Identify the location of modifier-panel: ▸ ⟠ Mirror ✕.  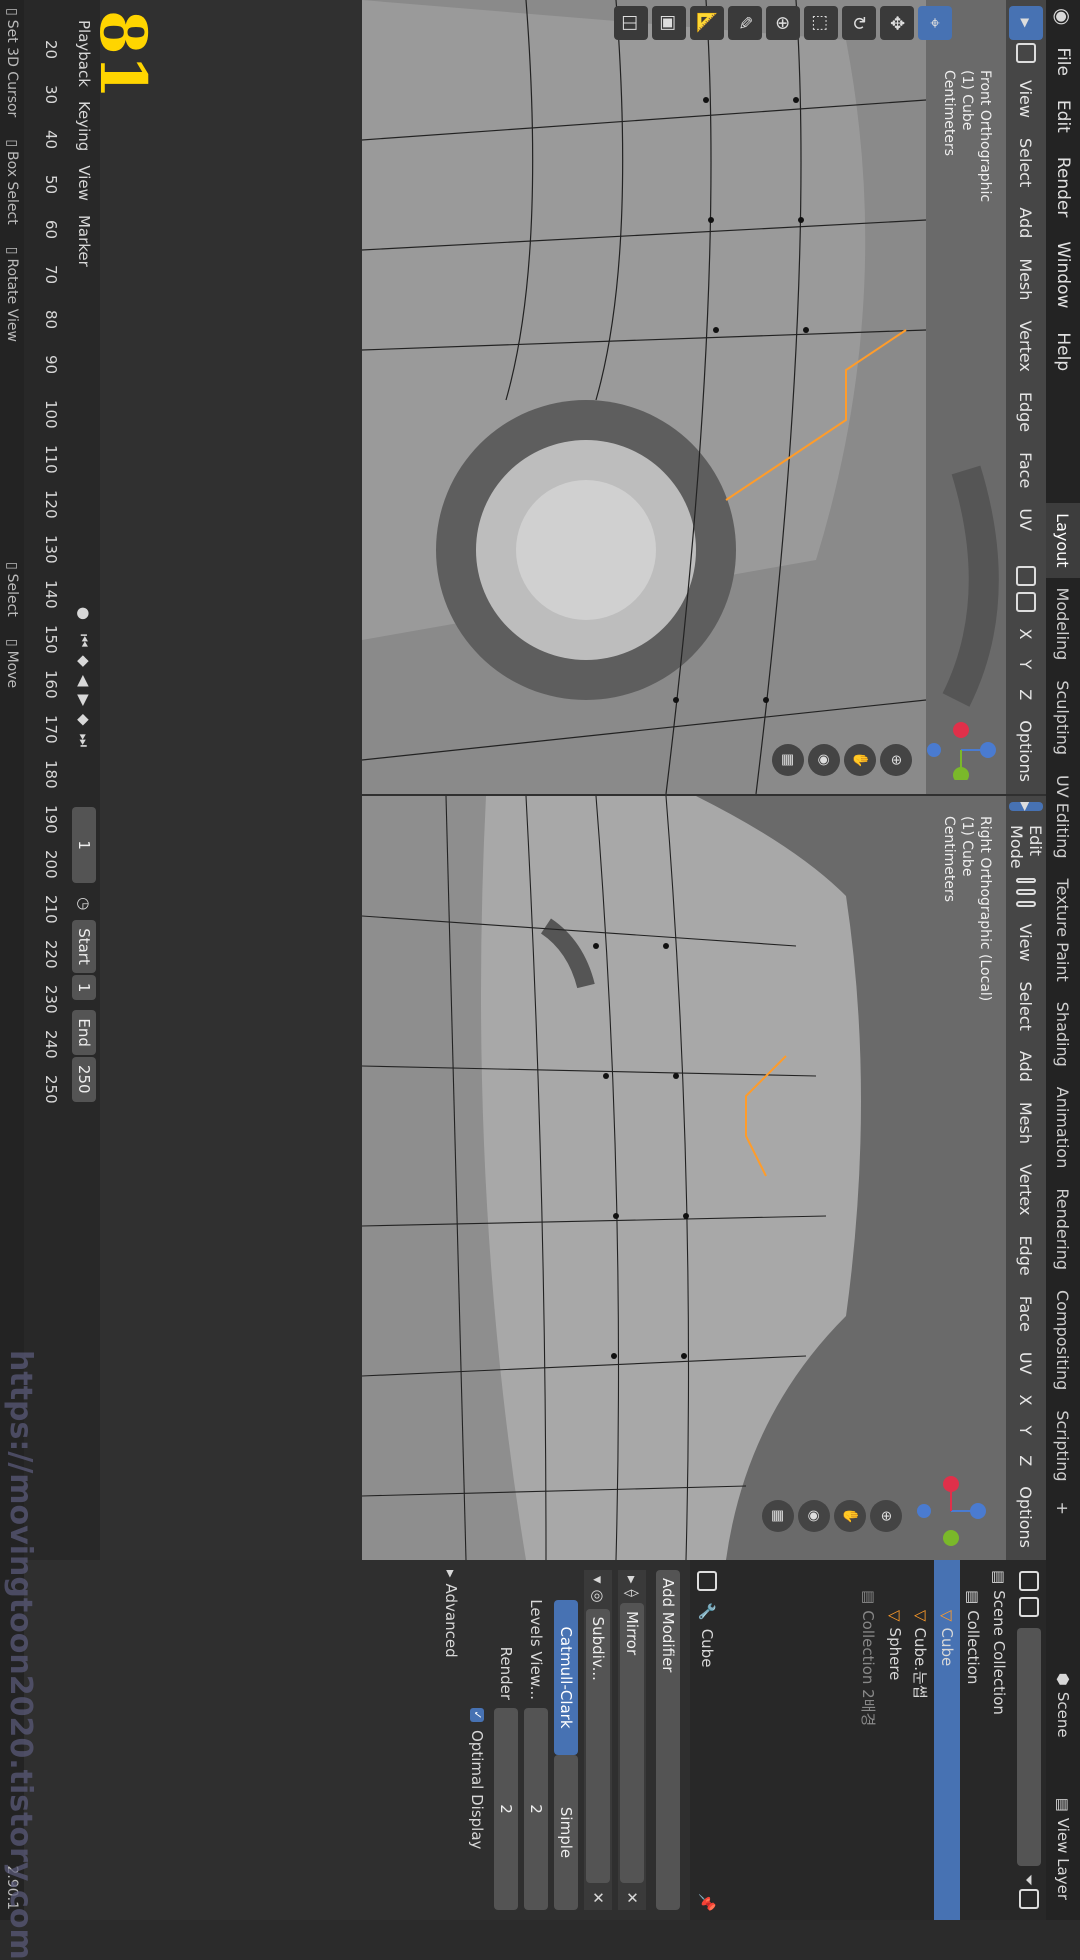
(632, 1740).